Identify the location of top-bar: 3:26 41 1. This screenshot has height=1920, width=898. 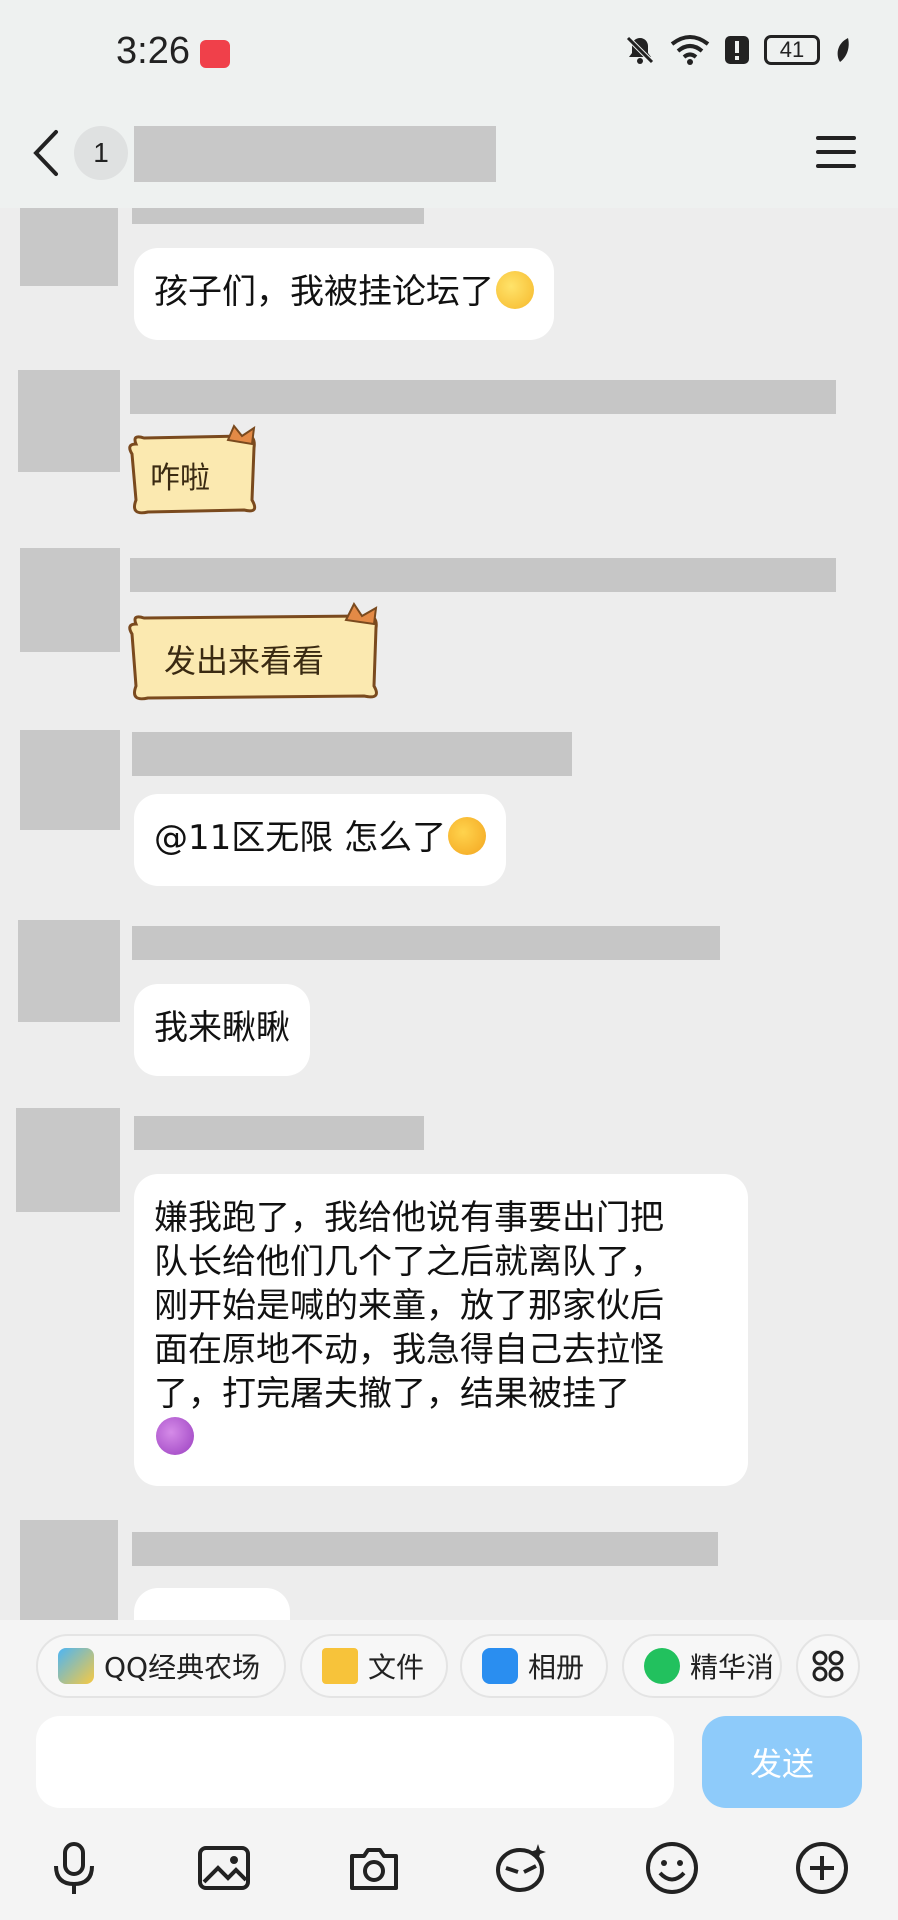
(449, 104).